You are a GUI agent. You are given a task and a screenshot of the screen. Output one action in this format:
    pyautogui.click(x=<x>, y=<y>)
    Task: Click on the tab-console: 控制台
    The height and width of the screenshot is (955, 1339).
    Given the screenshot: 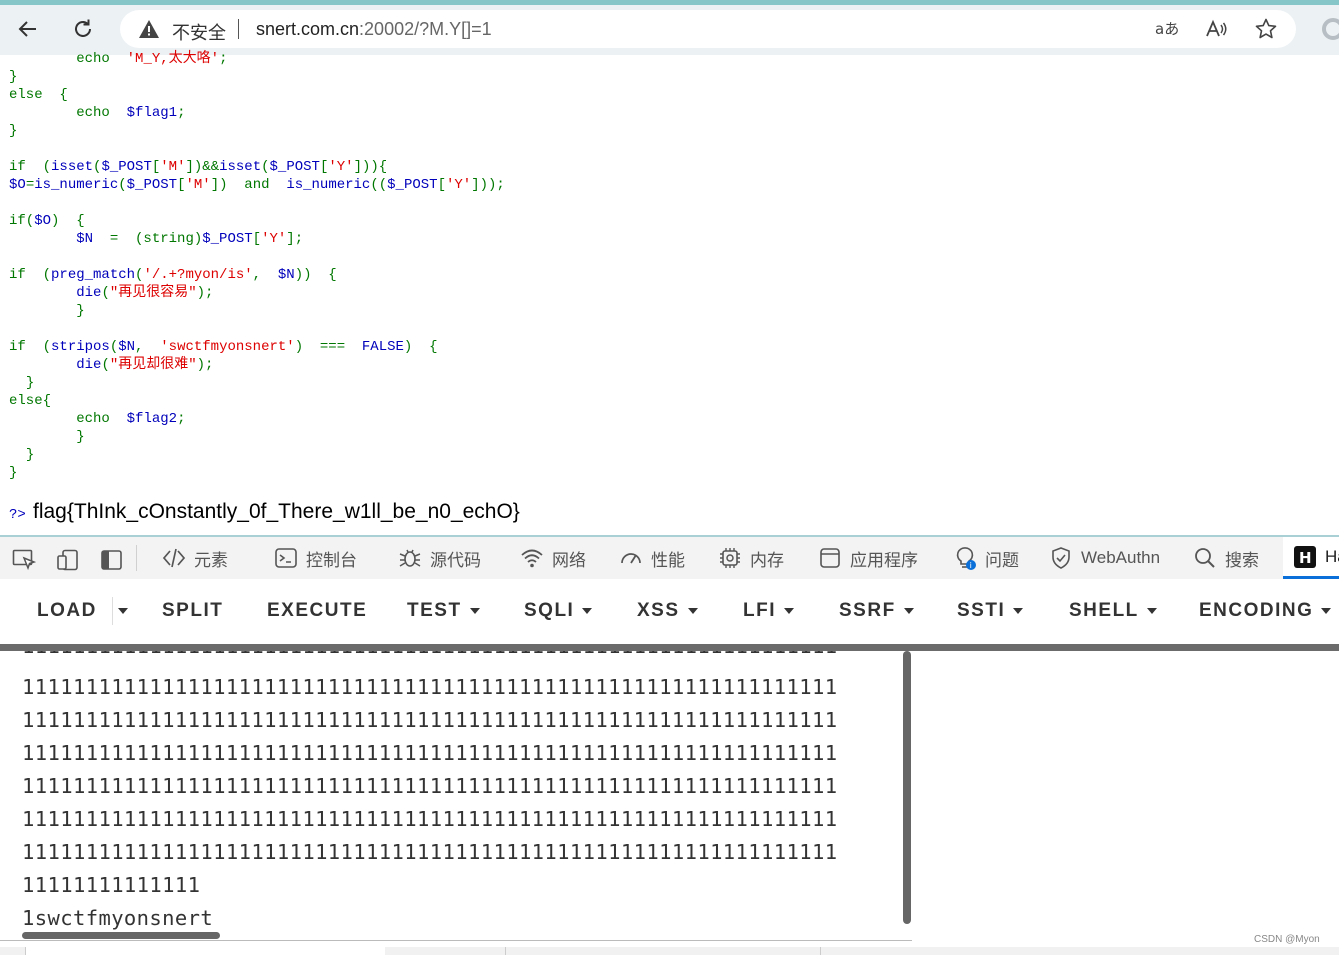 What is the action you would take?
    pyautogui.click(x=315, y=558)
    